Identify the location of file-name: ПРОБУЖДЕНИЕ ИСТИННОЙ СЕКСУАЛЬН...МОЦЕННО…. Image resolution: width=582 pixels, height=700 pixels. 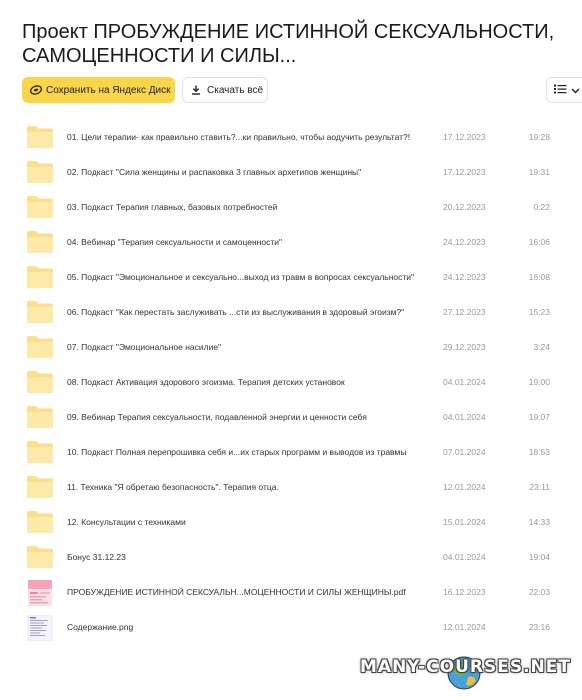
(236, 592).